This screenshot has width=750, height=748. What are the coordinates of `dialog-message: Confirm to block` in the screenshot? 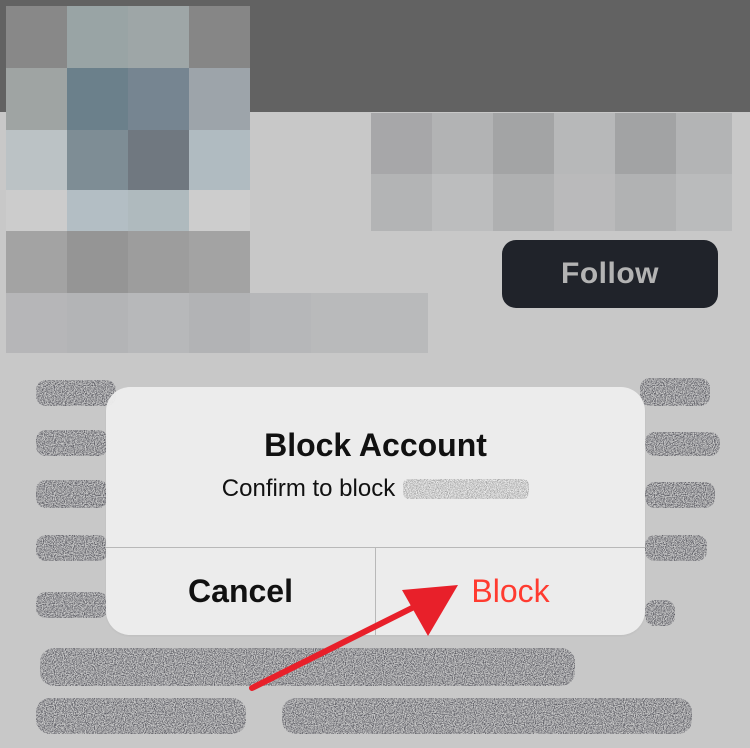 It's located at (375, 489).